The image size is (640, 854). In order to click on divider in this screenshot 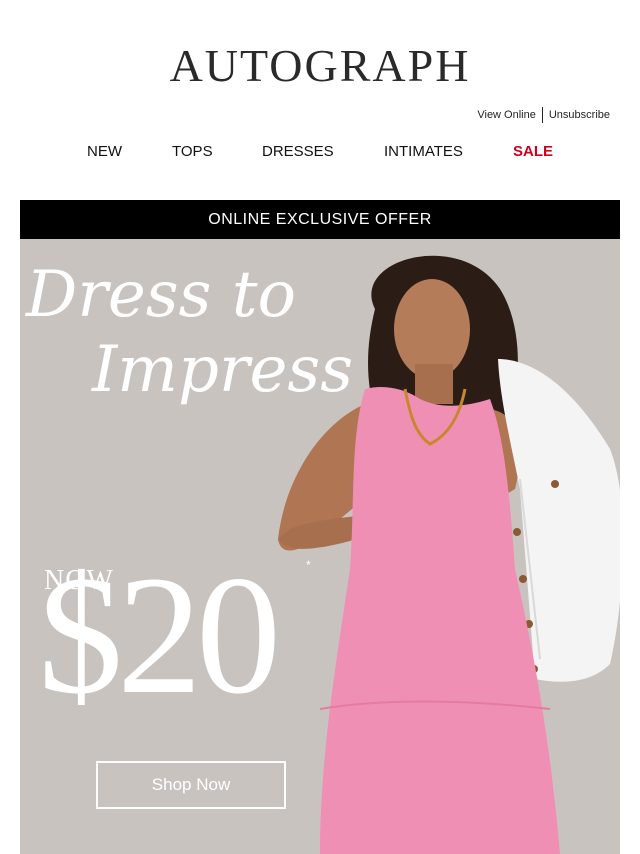, I will do `click(542, 115)`.